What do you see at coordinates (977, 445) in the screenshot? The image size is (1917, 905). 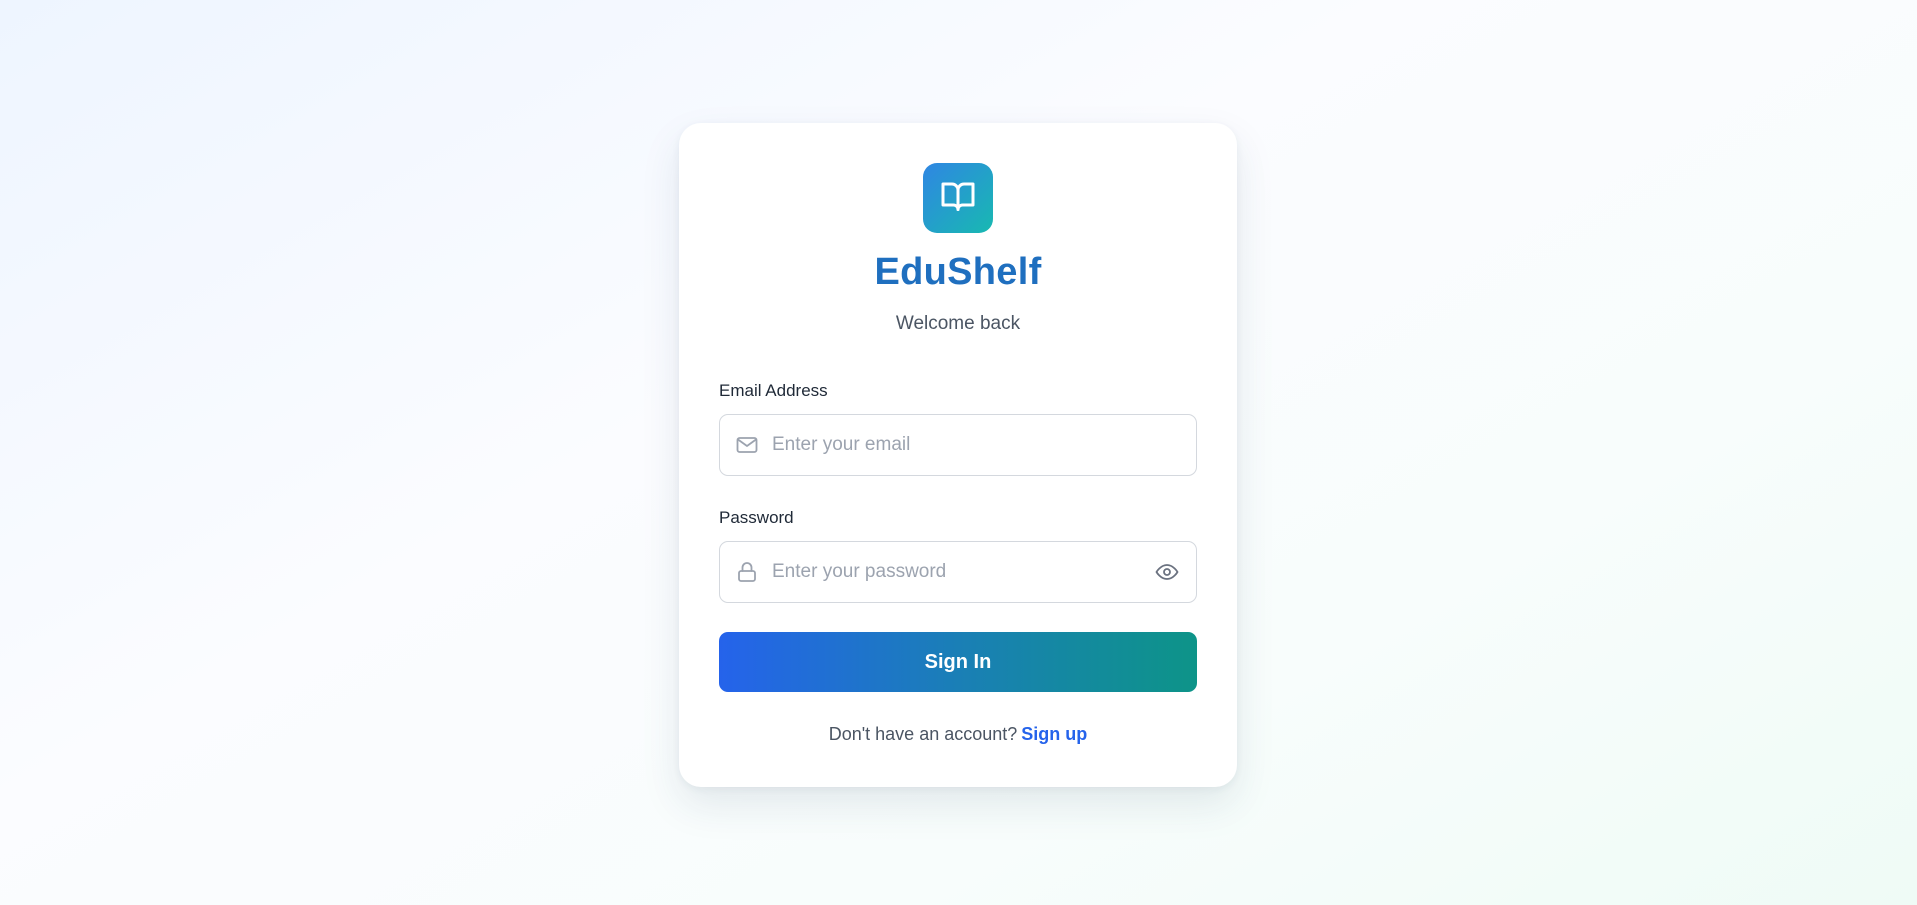 I see `email-input` at bounding box center [977, 445].